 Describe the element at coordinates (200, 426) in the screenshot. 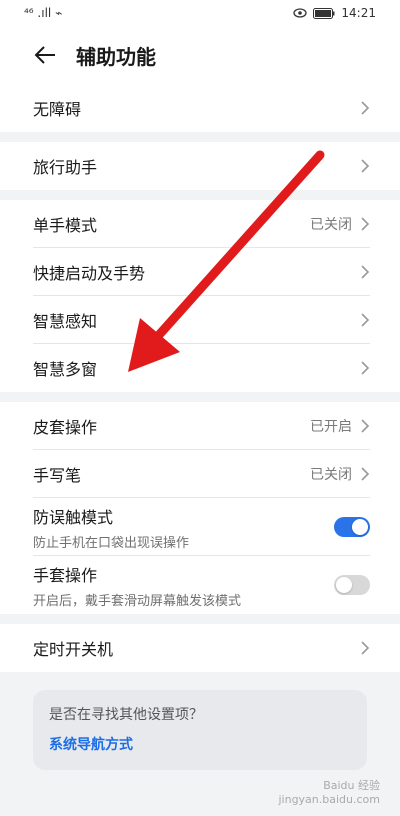

I see `row-cover-operation: 皮套操作 已开启` at that location.